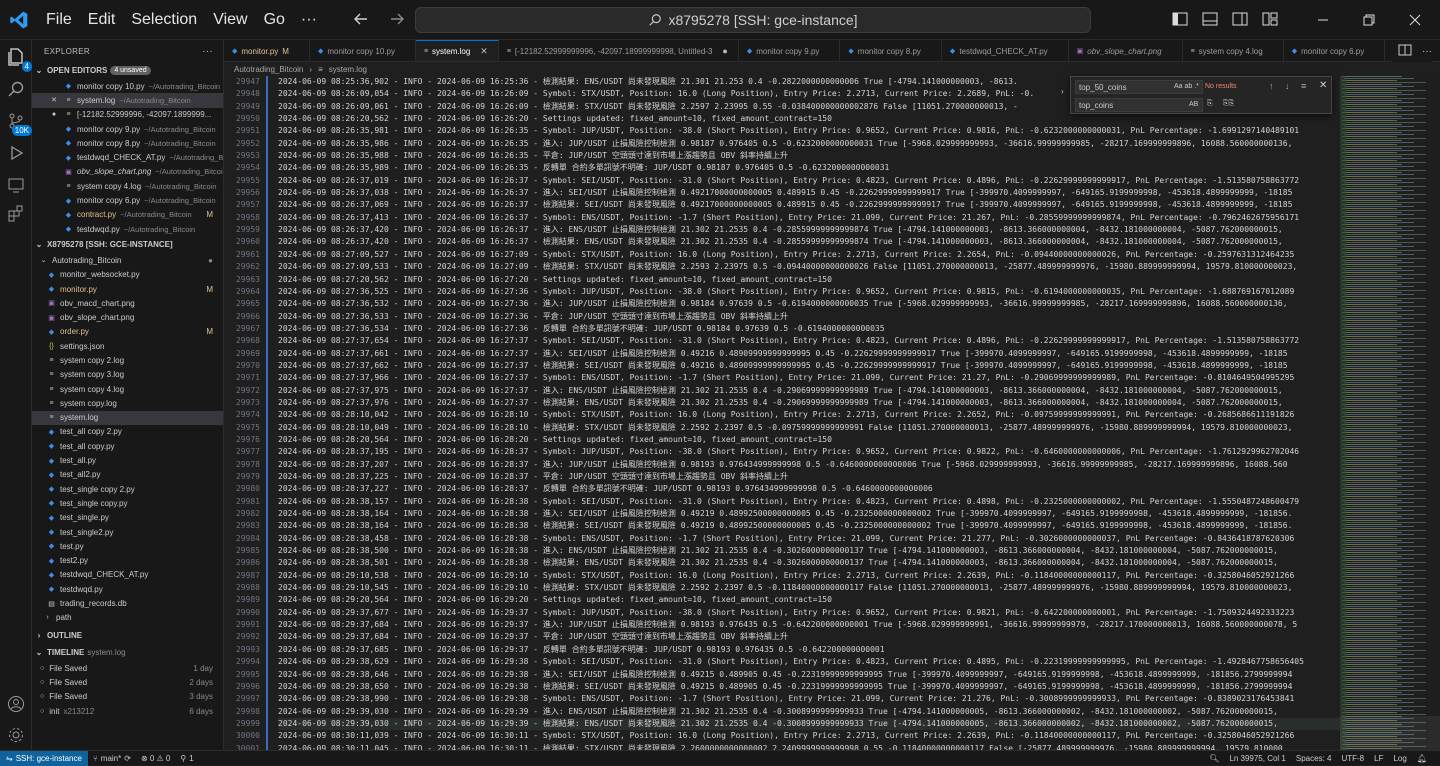  What do you see at coordinates (54, 100) in the screenshot?
I see `close-icon: ✕` at bounding box center [54, 100].